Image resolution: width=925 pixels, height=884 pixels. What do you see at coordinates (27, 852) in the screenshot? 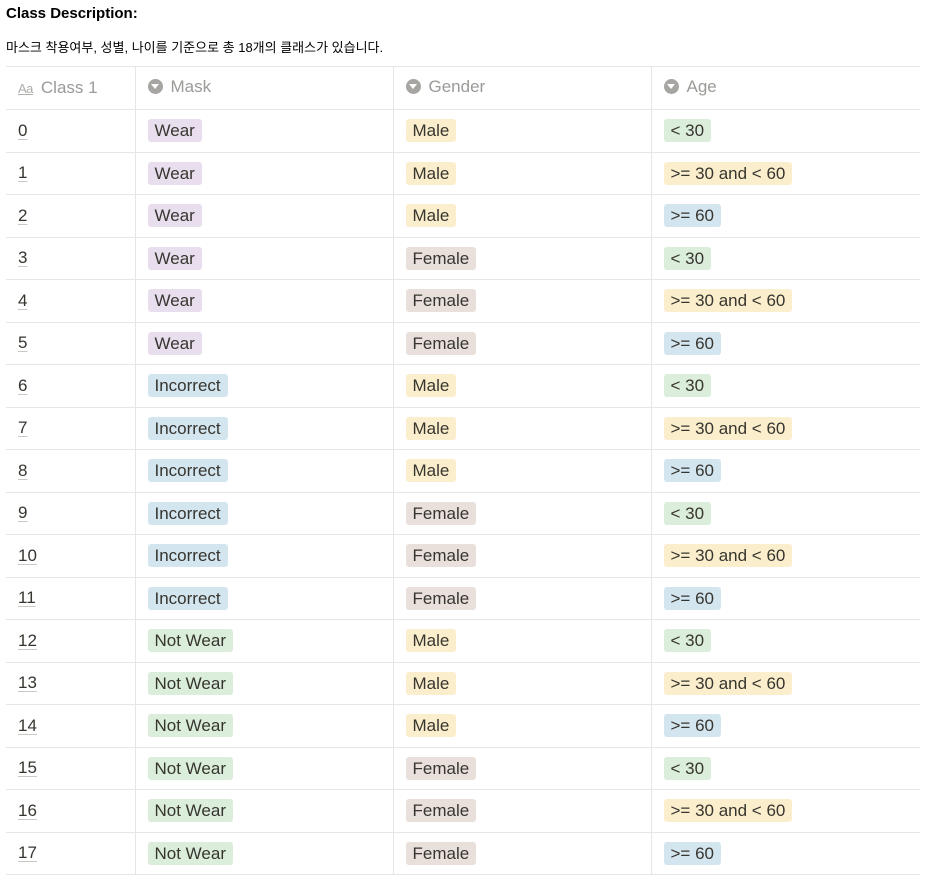
I see `class-id: 17` at bounding box center [27, 852].